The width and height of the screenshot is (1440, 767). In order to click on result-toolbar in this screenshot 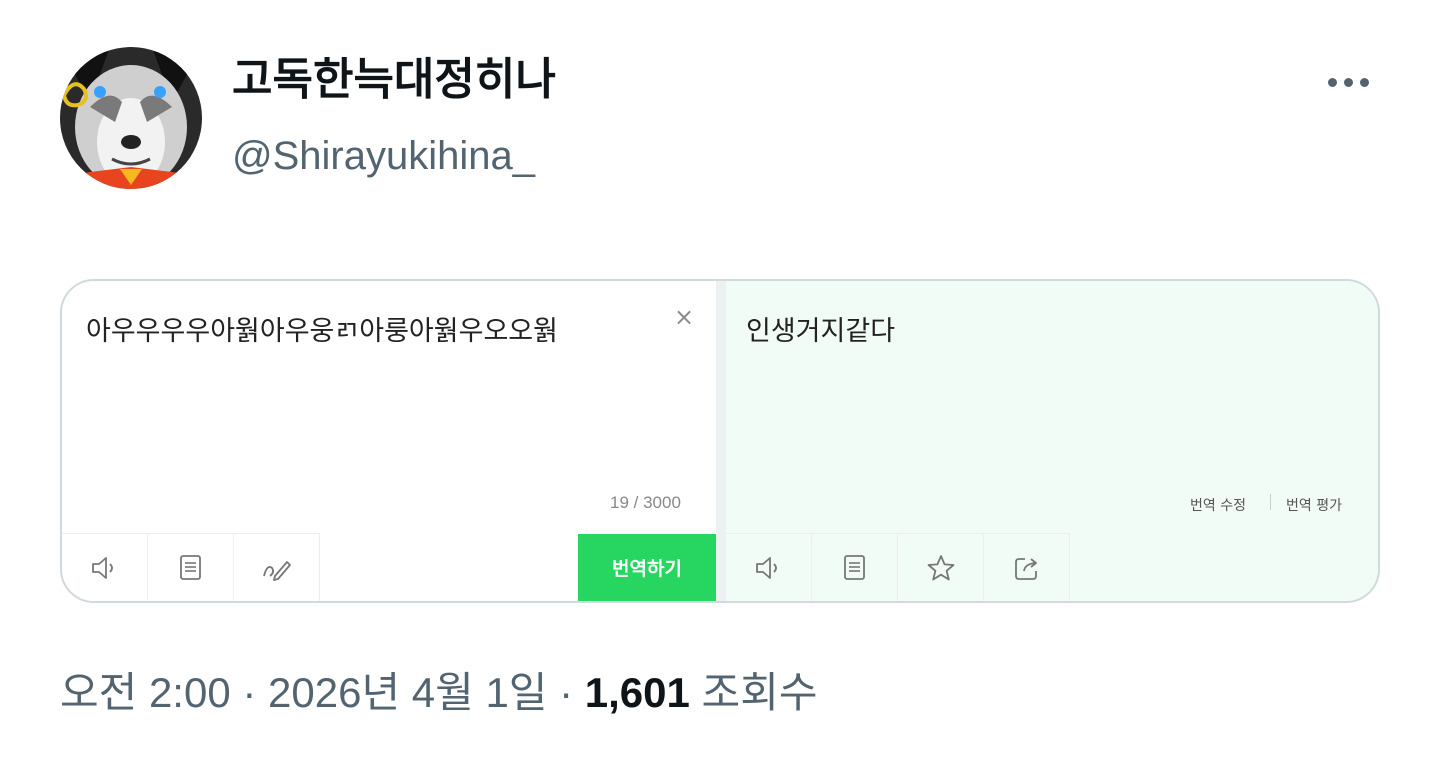, I will do `click(898, 567)`.